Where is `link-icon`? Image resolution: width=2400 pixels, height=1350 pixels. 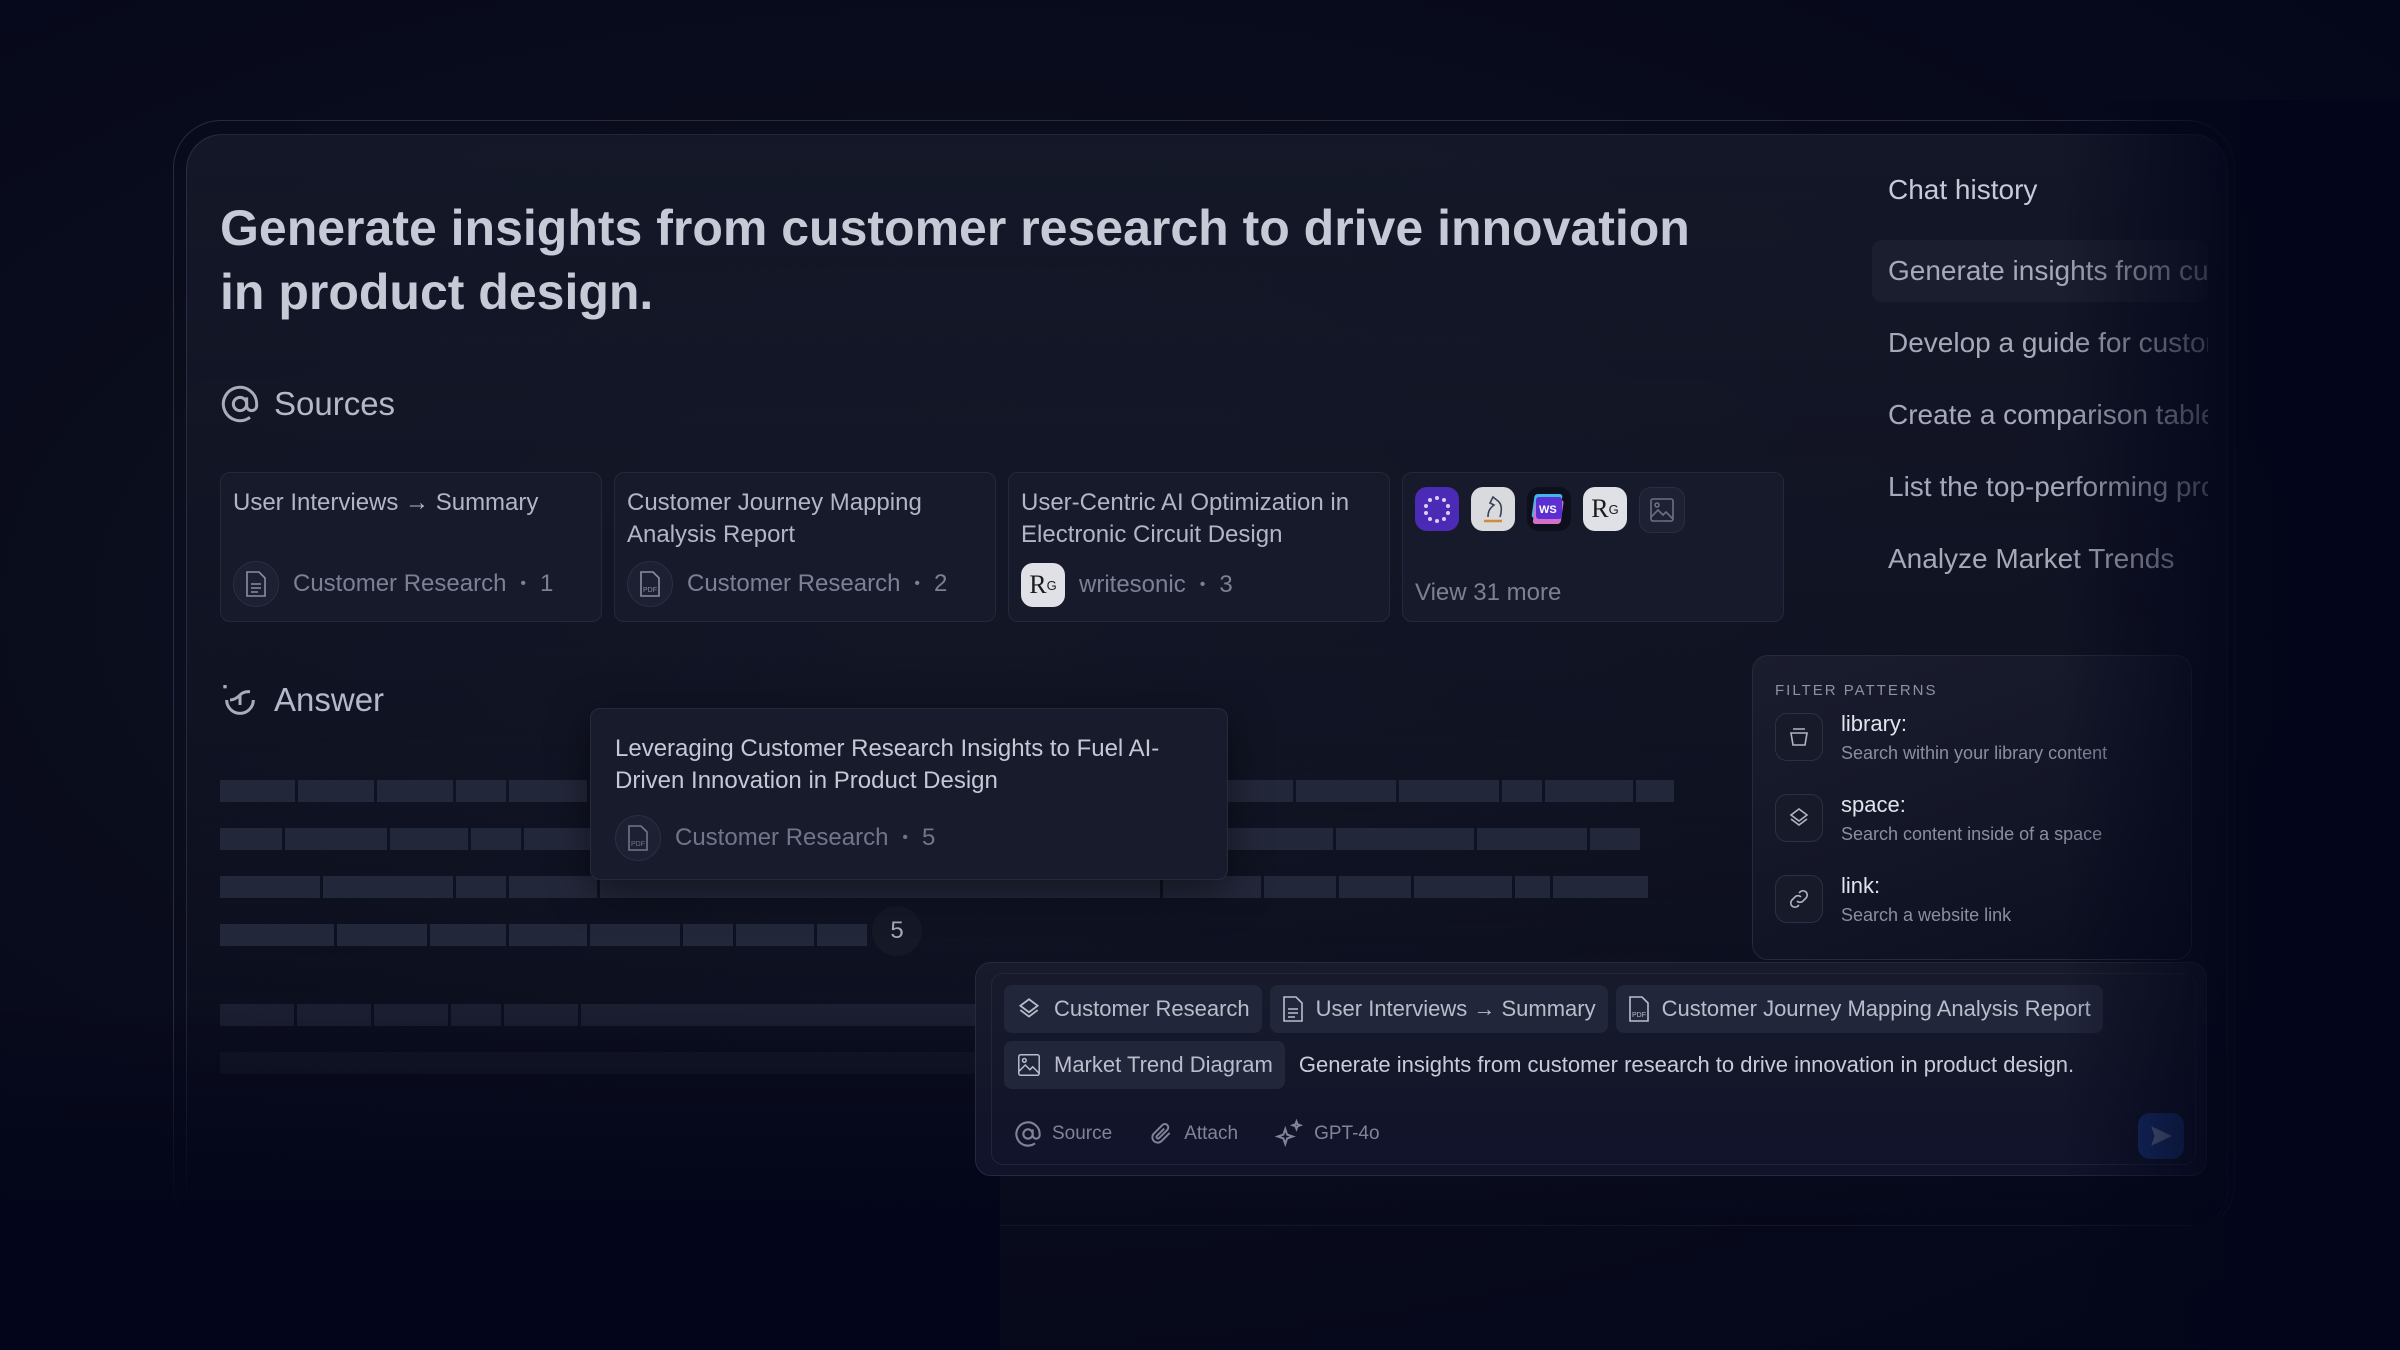
link-icon is located at coordinates (1799, 899).